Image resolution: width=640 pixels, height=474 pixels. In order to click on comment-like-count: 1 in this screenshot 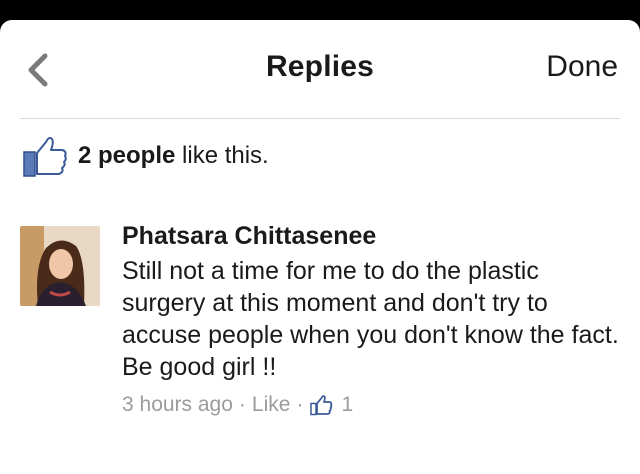, I will do `click(347, 405)`.